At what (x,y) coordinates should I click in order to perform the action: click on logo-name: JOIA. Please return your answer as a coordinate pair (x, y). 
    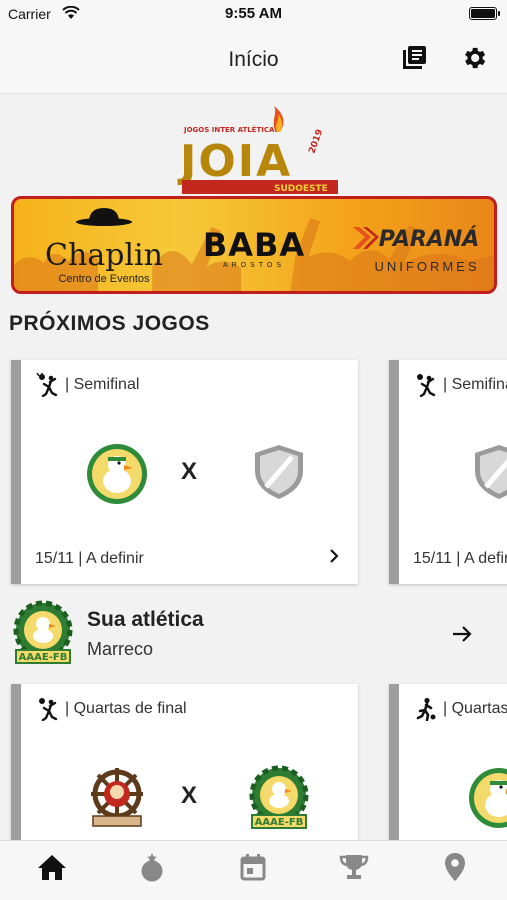
    Looking at the image, I should click on (234, 161).